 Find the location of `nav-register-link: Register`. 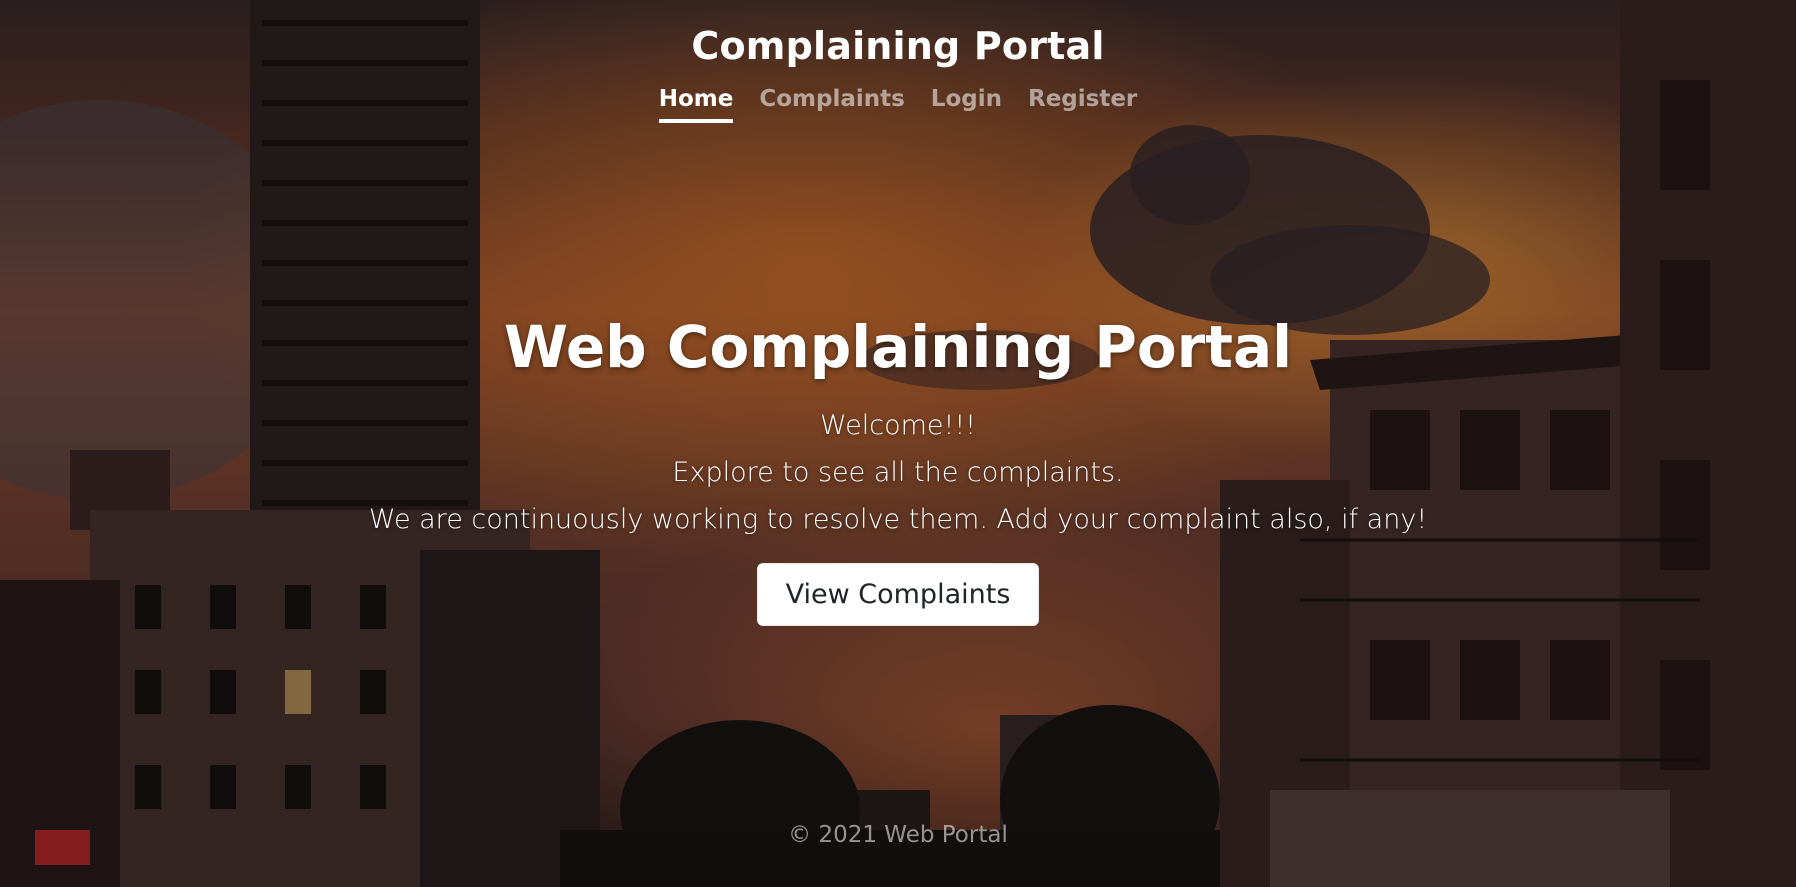

nav-register-link: Register is located at coordinates (1082, 104).